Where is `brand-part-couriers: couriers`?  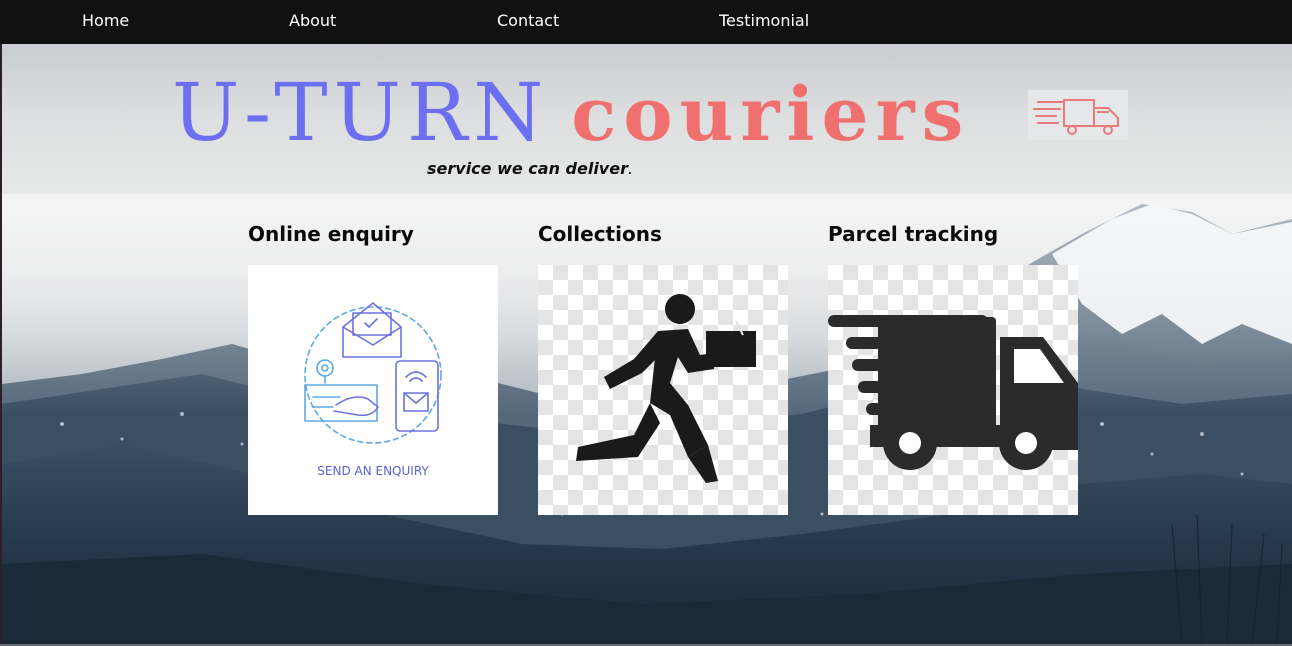
brand-part-couriers: couriers is located at coordinates (771, 115).